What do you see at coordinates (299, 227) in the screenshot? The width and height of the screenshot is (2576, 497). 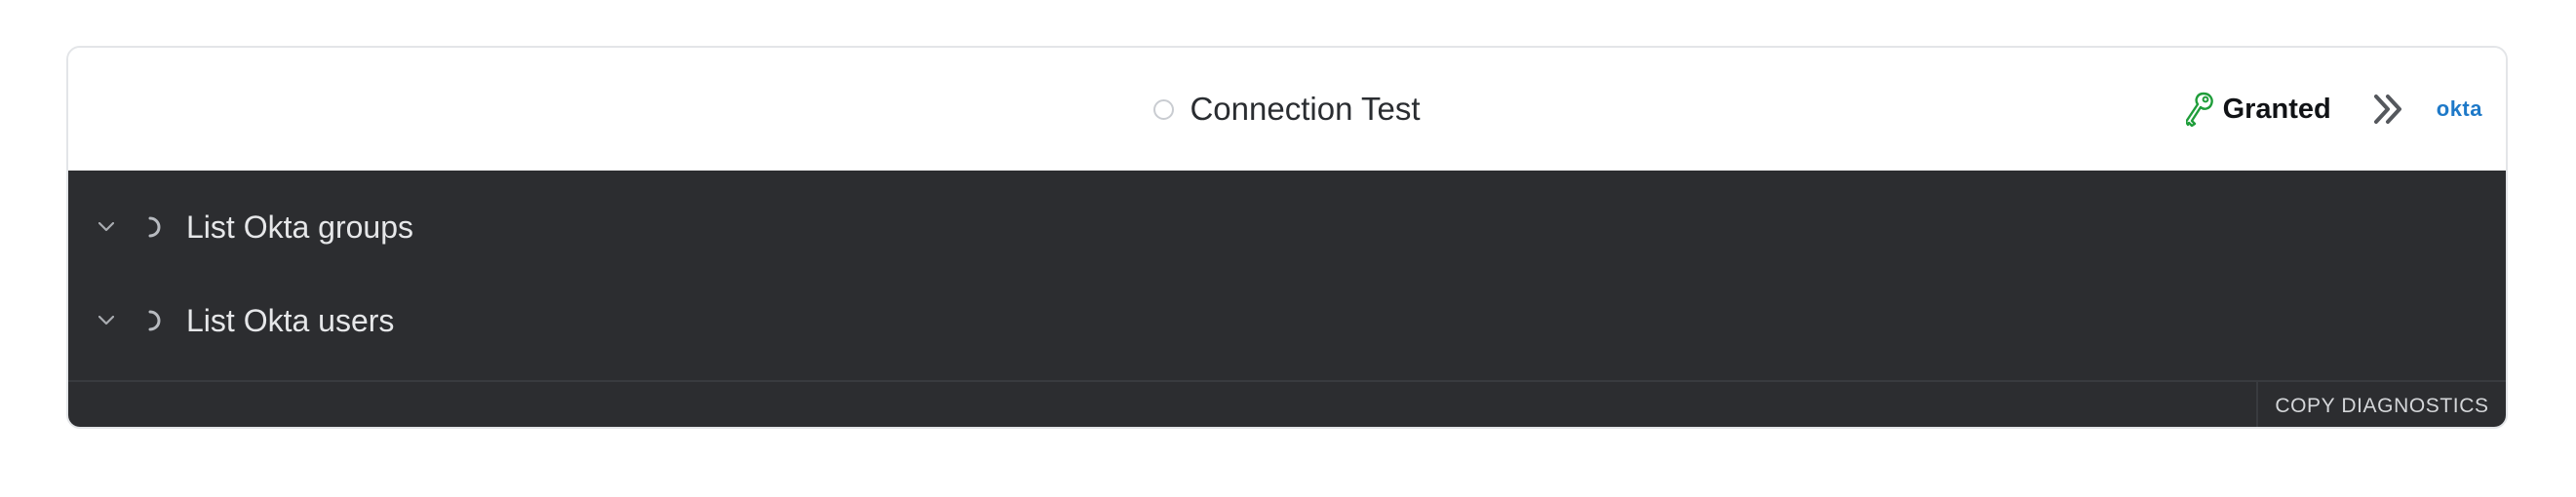 I see `step-label: List Okta groups` at bounding box center [299, 227].